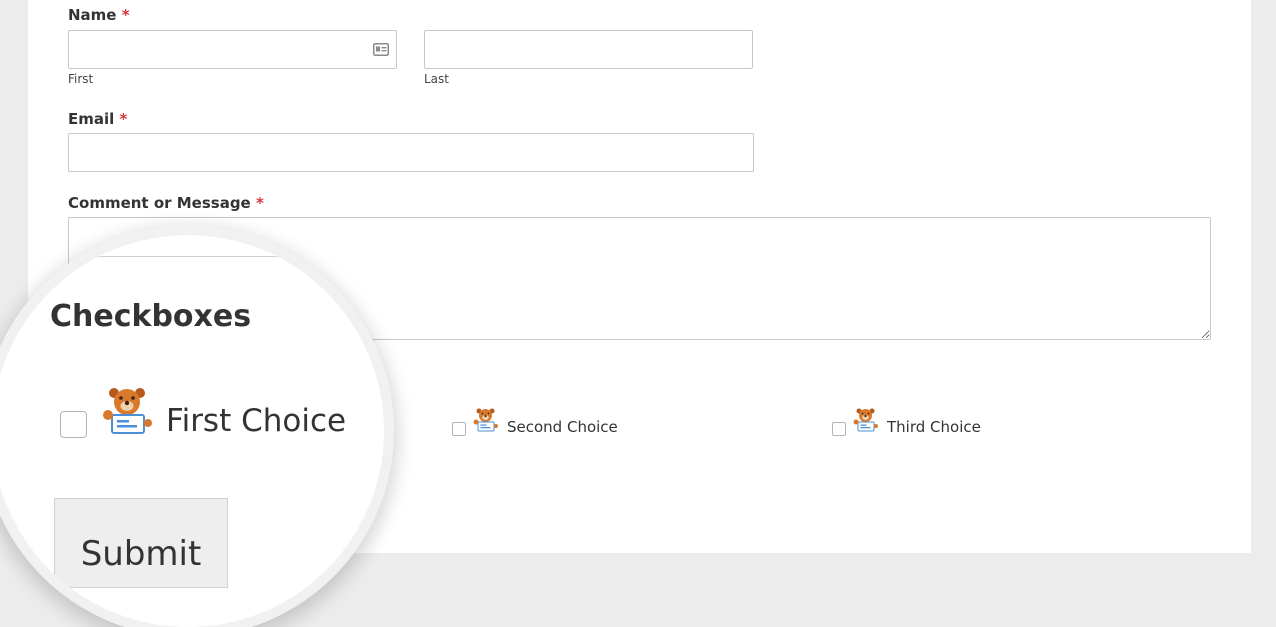 The image size is (1276, 627). I want to click on email-label: Email *, so click(97, 119).